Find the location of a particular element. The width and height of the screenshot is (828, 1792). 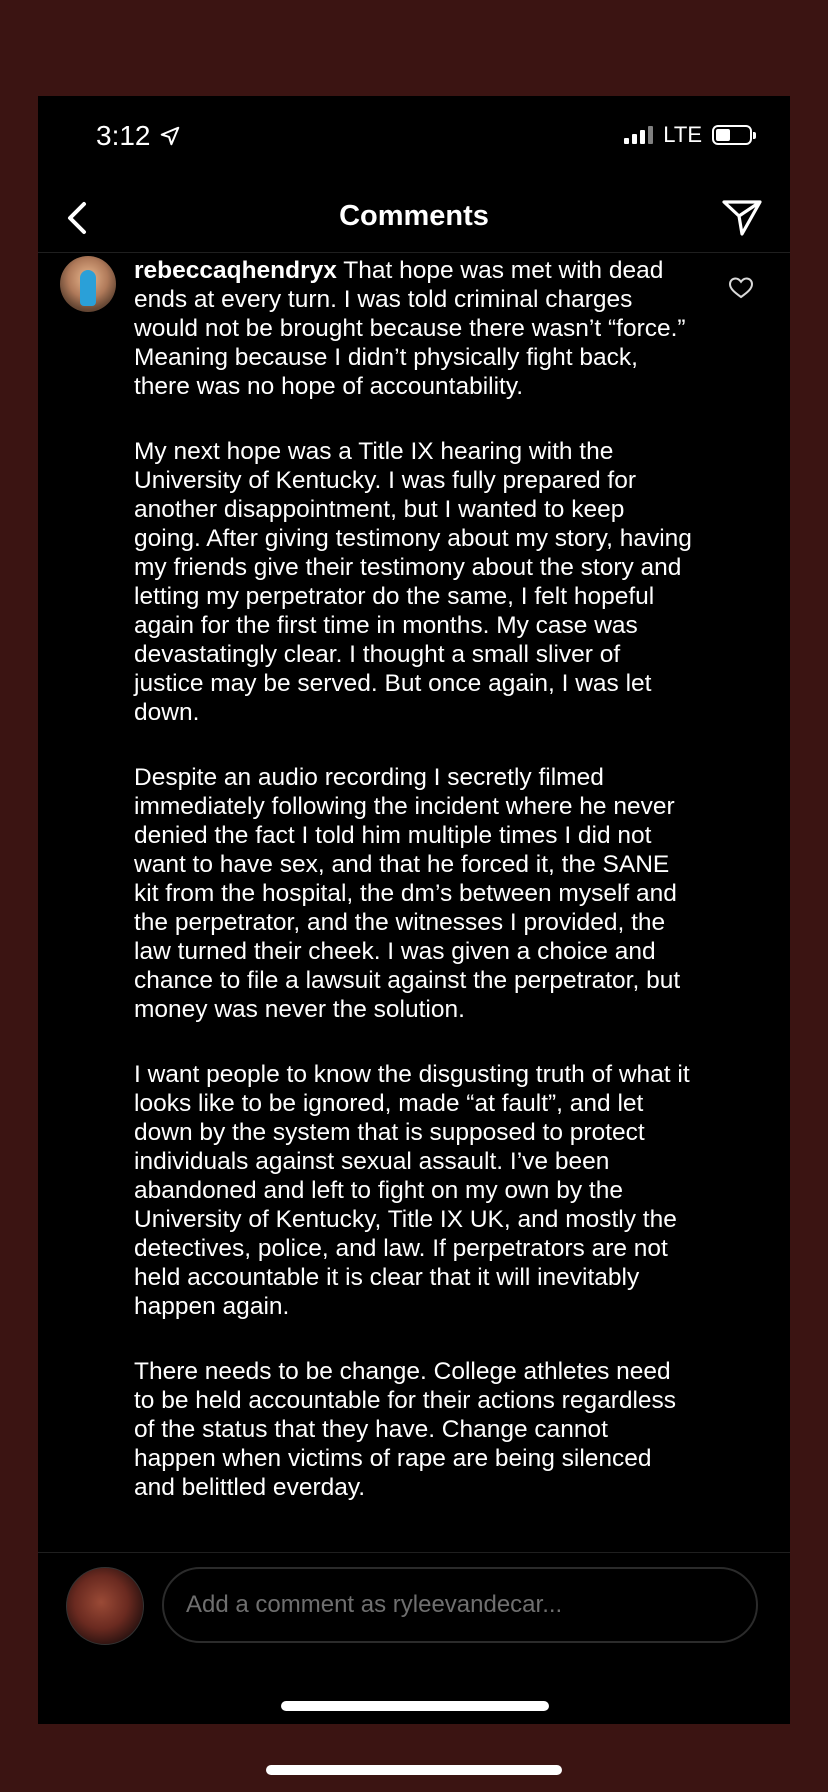

comment-username: rebeccaqhendryx is located at coordinates (235, 270).